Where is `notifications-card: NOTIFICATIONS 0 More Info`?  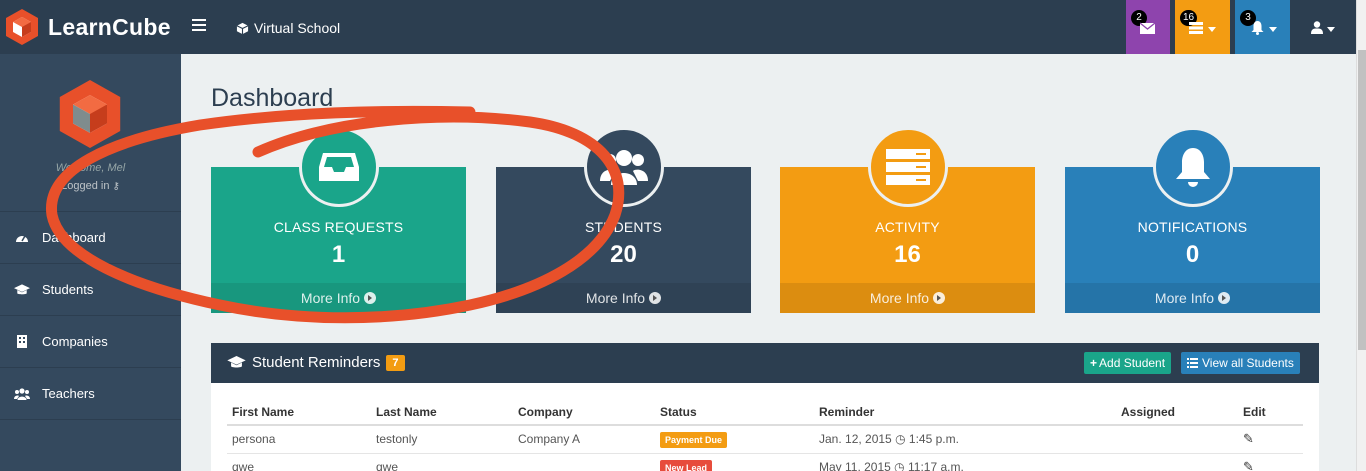
notifications-card: NOTIFICATIONS 0 More Info is located at coordinates (1192, 220).